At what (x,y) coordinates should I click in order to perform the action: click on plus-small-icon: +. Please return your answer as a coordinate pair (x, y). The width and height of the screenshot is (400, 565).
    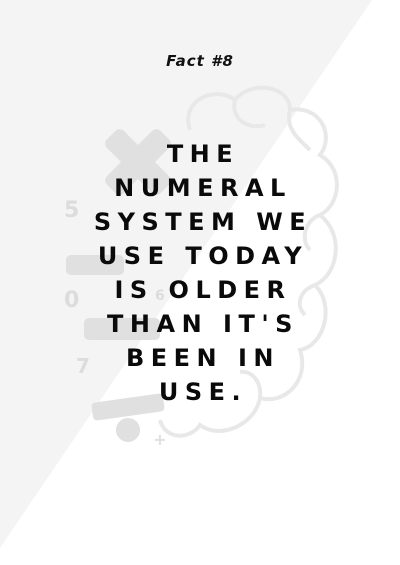
    Looking at the image, I should click on (159, 439).